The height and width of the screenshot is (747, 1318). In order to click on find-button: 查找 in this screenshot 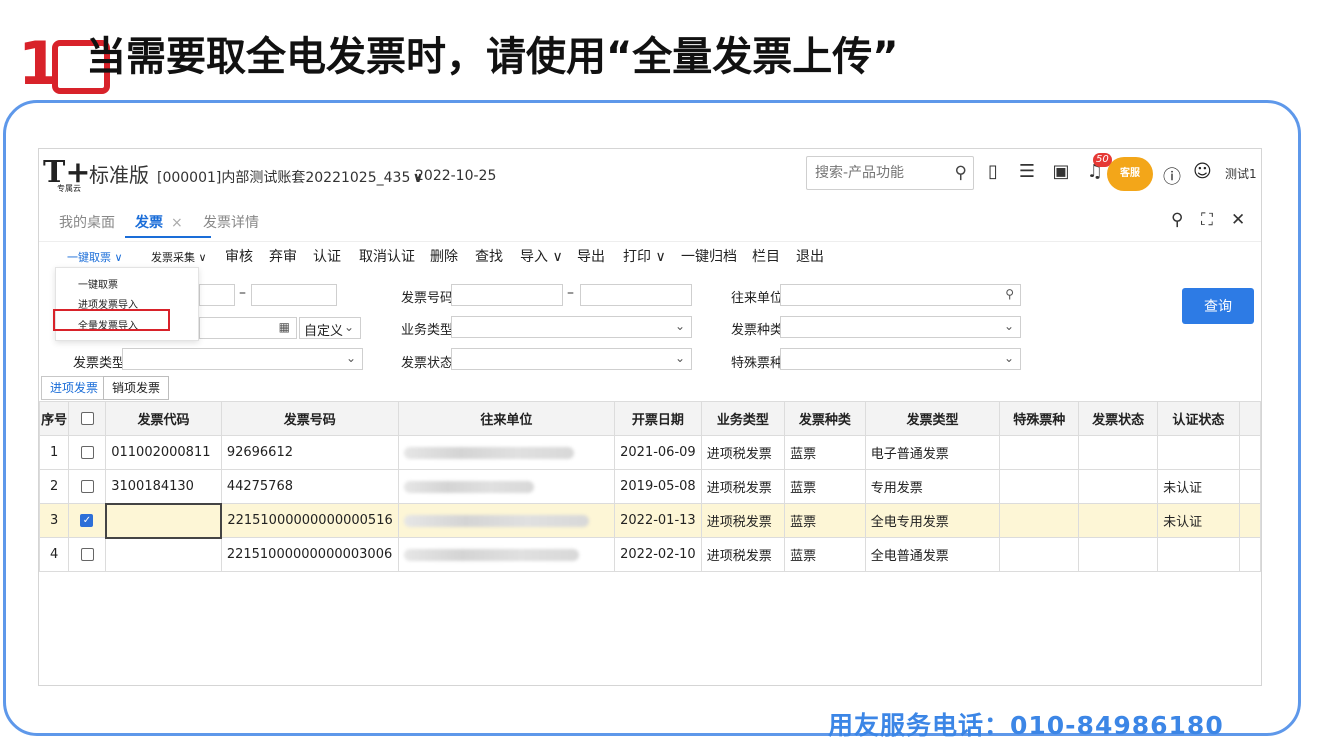, I will do `click(489, 256)`.